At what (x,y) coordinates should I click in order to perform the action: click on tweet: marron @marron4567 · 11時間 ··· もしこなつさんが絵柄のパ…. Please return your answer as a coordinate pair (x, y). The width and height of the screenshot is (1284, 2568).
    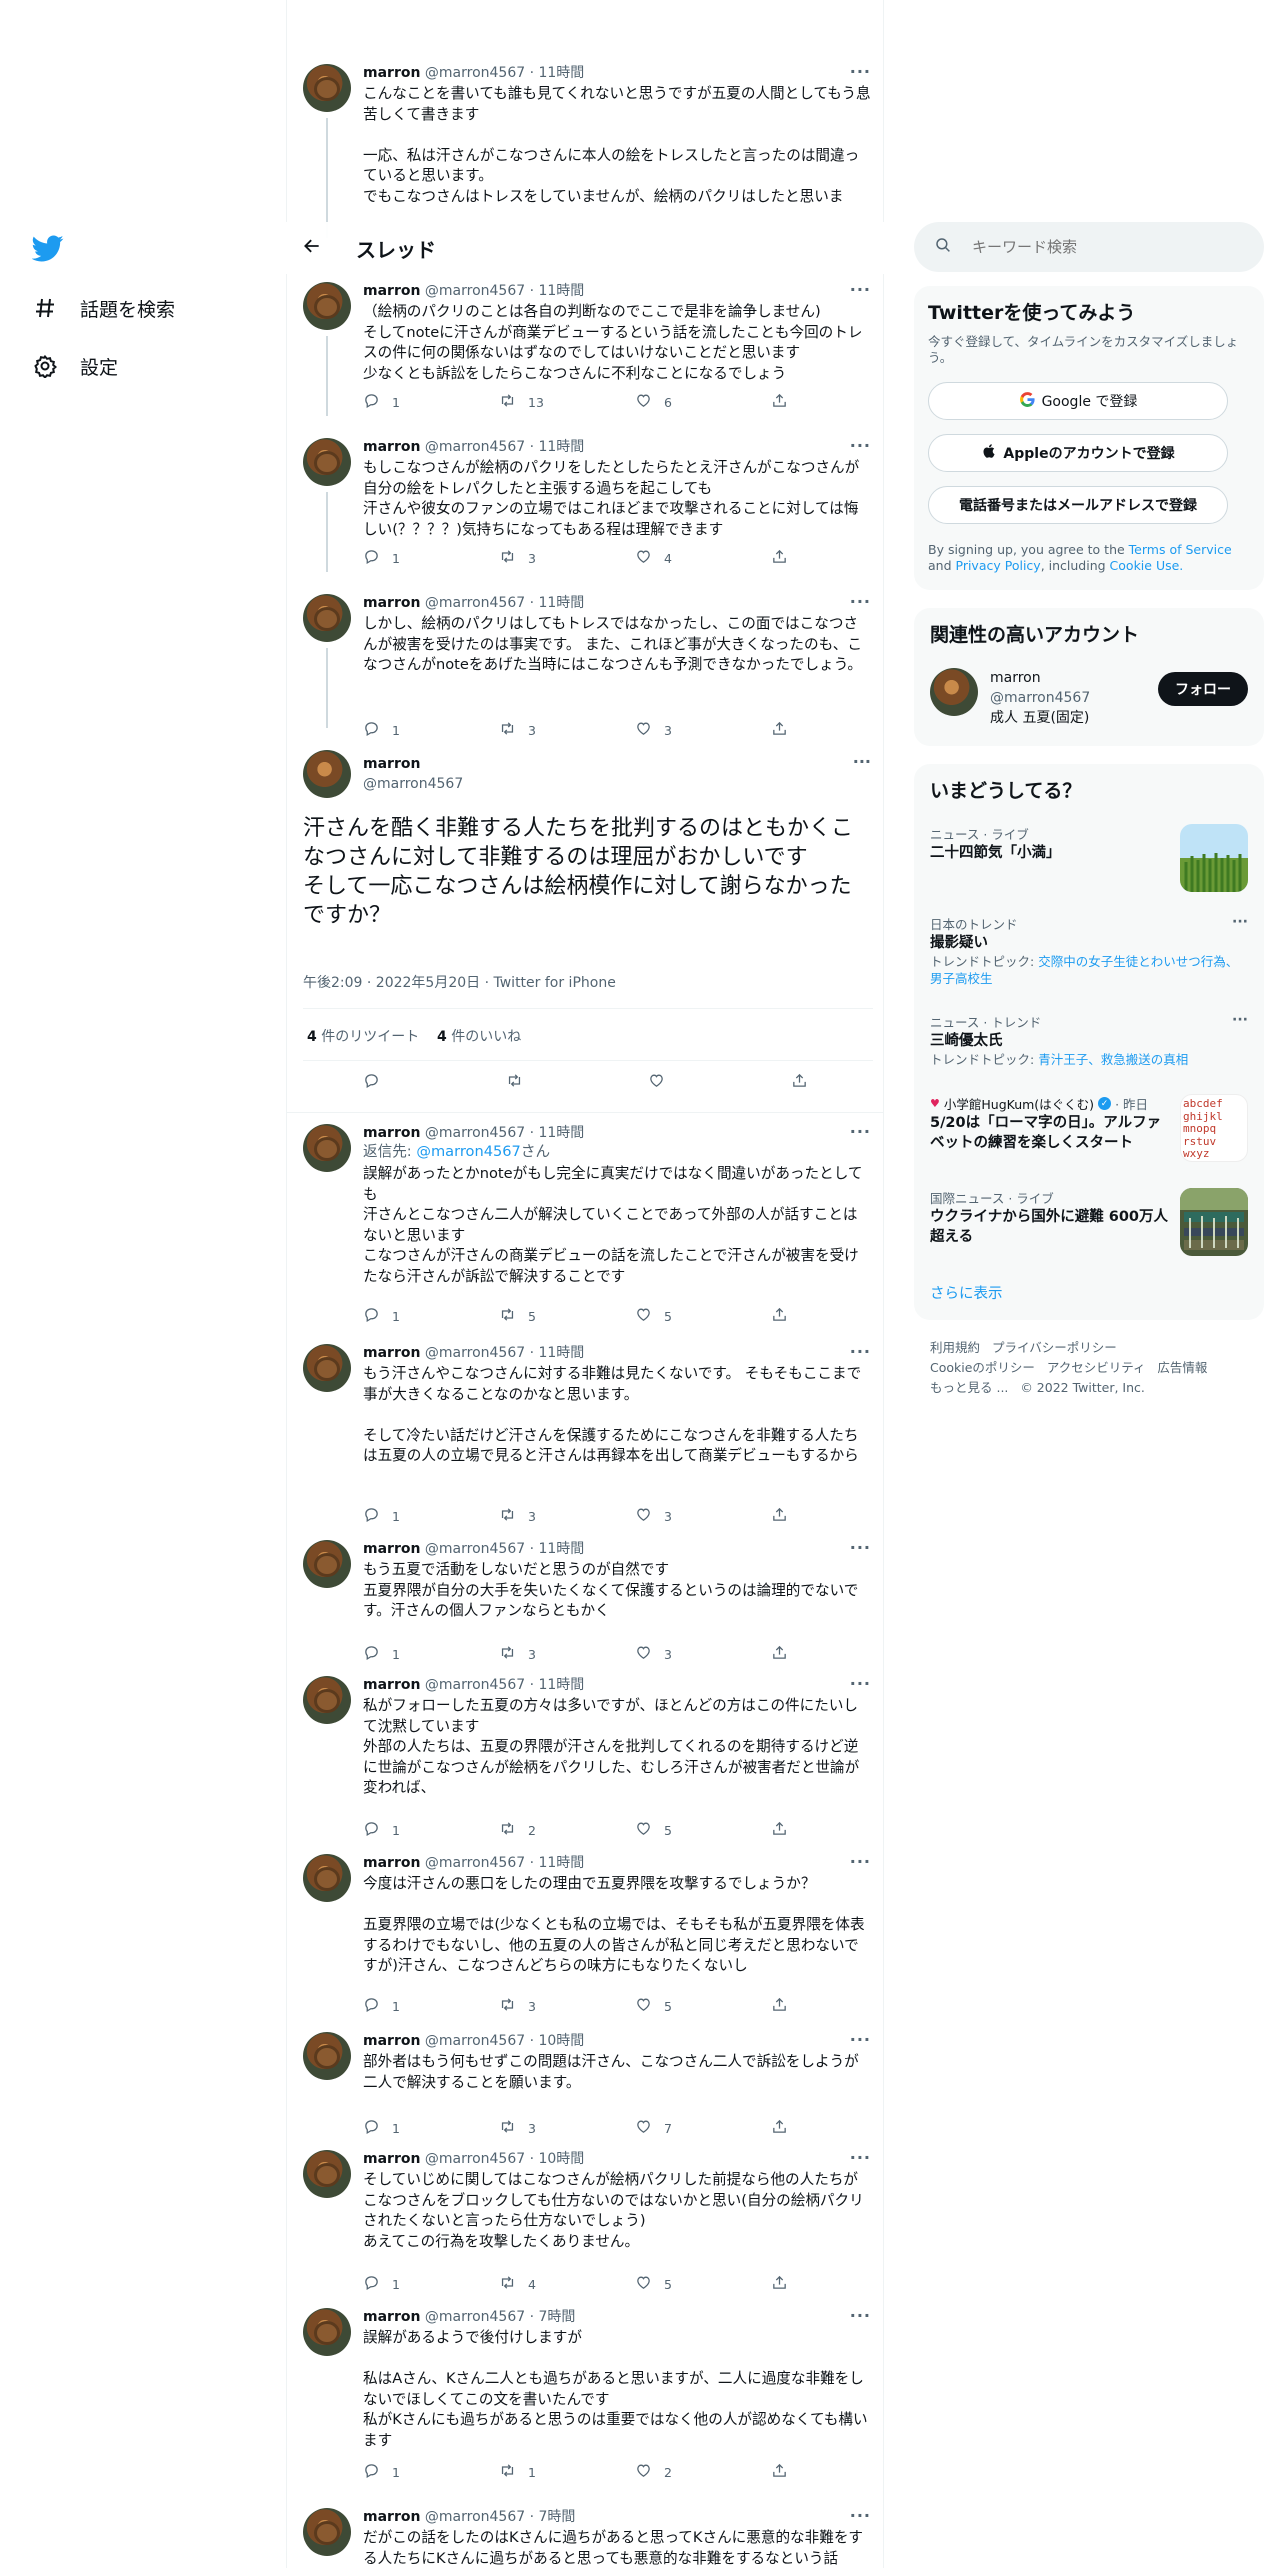
    Looking at the image, I should click on (587, 506).